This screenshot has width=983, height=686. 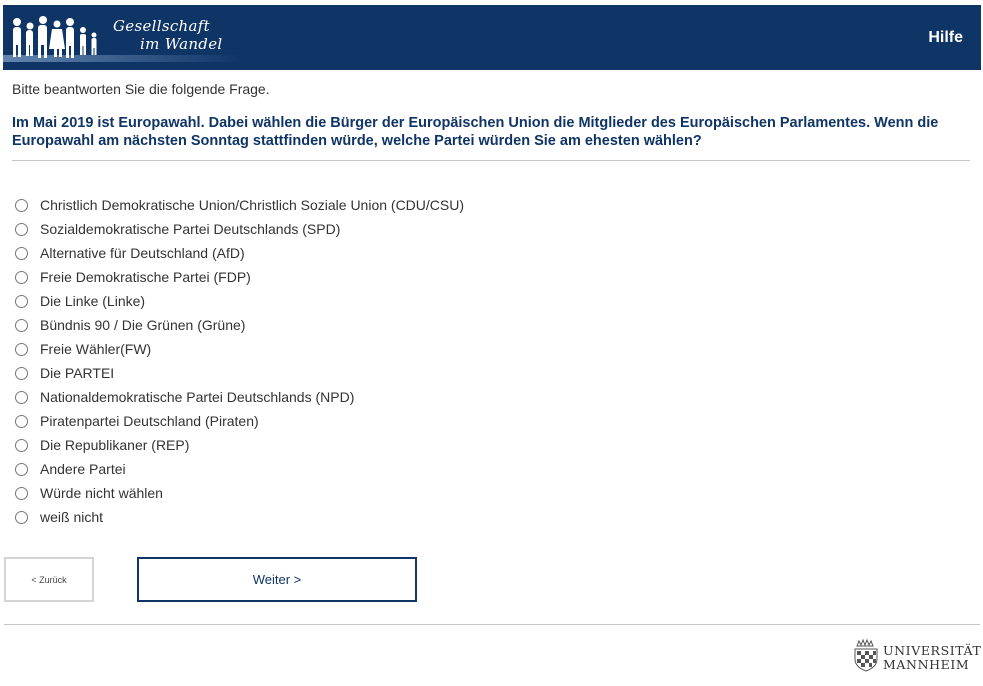 I want to click on option-label: Würde nicht wählen, so click(x=101, y=493).